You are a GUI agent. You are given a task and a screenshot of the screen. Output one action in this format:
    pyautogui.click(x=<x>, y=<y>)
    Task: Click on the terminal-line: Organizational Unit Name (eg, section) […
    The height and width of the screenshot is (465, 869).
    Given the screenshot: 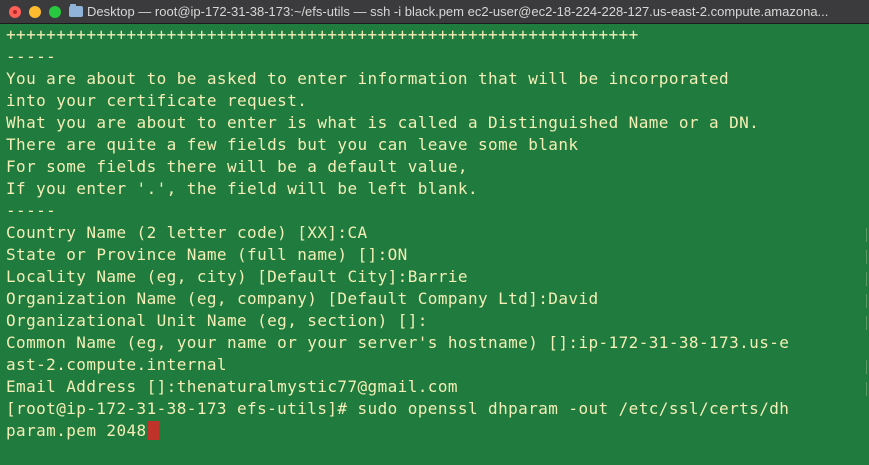 What is the action you would take?
    pyautogui.click(x=217, y=320)
    